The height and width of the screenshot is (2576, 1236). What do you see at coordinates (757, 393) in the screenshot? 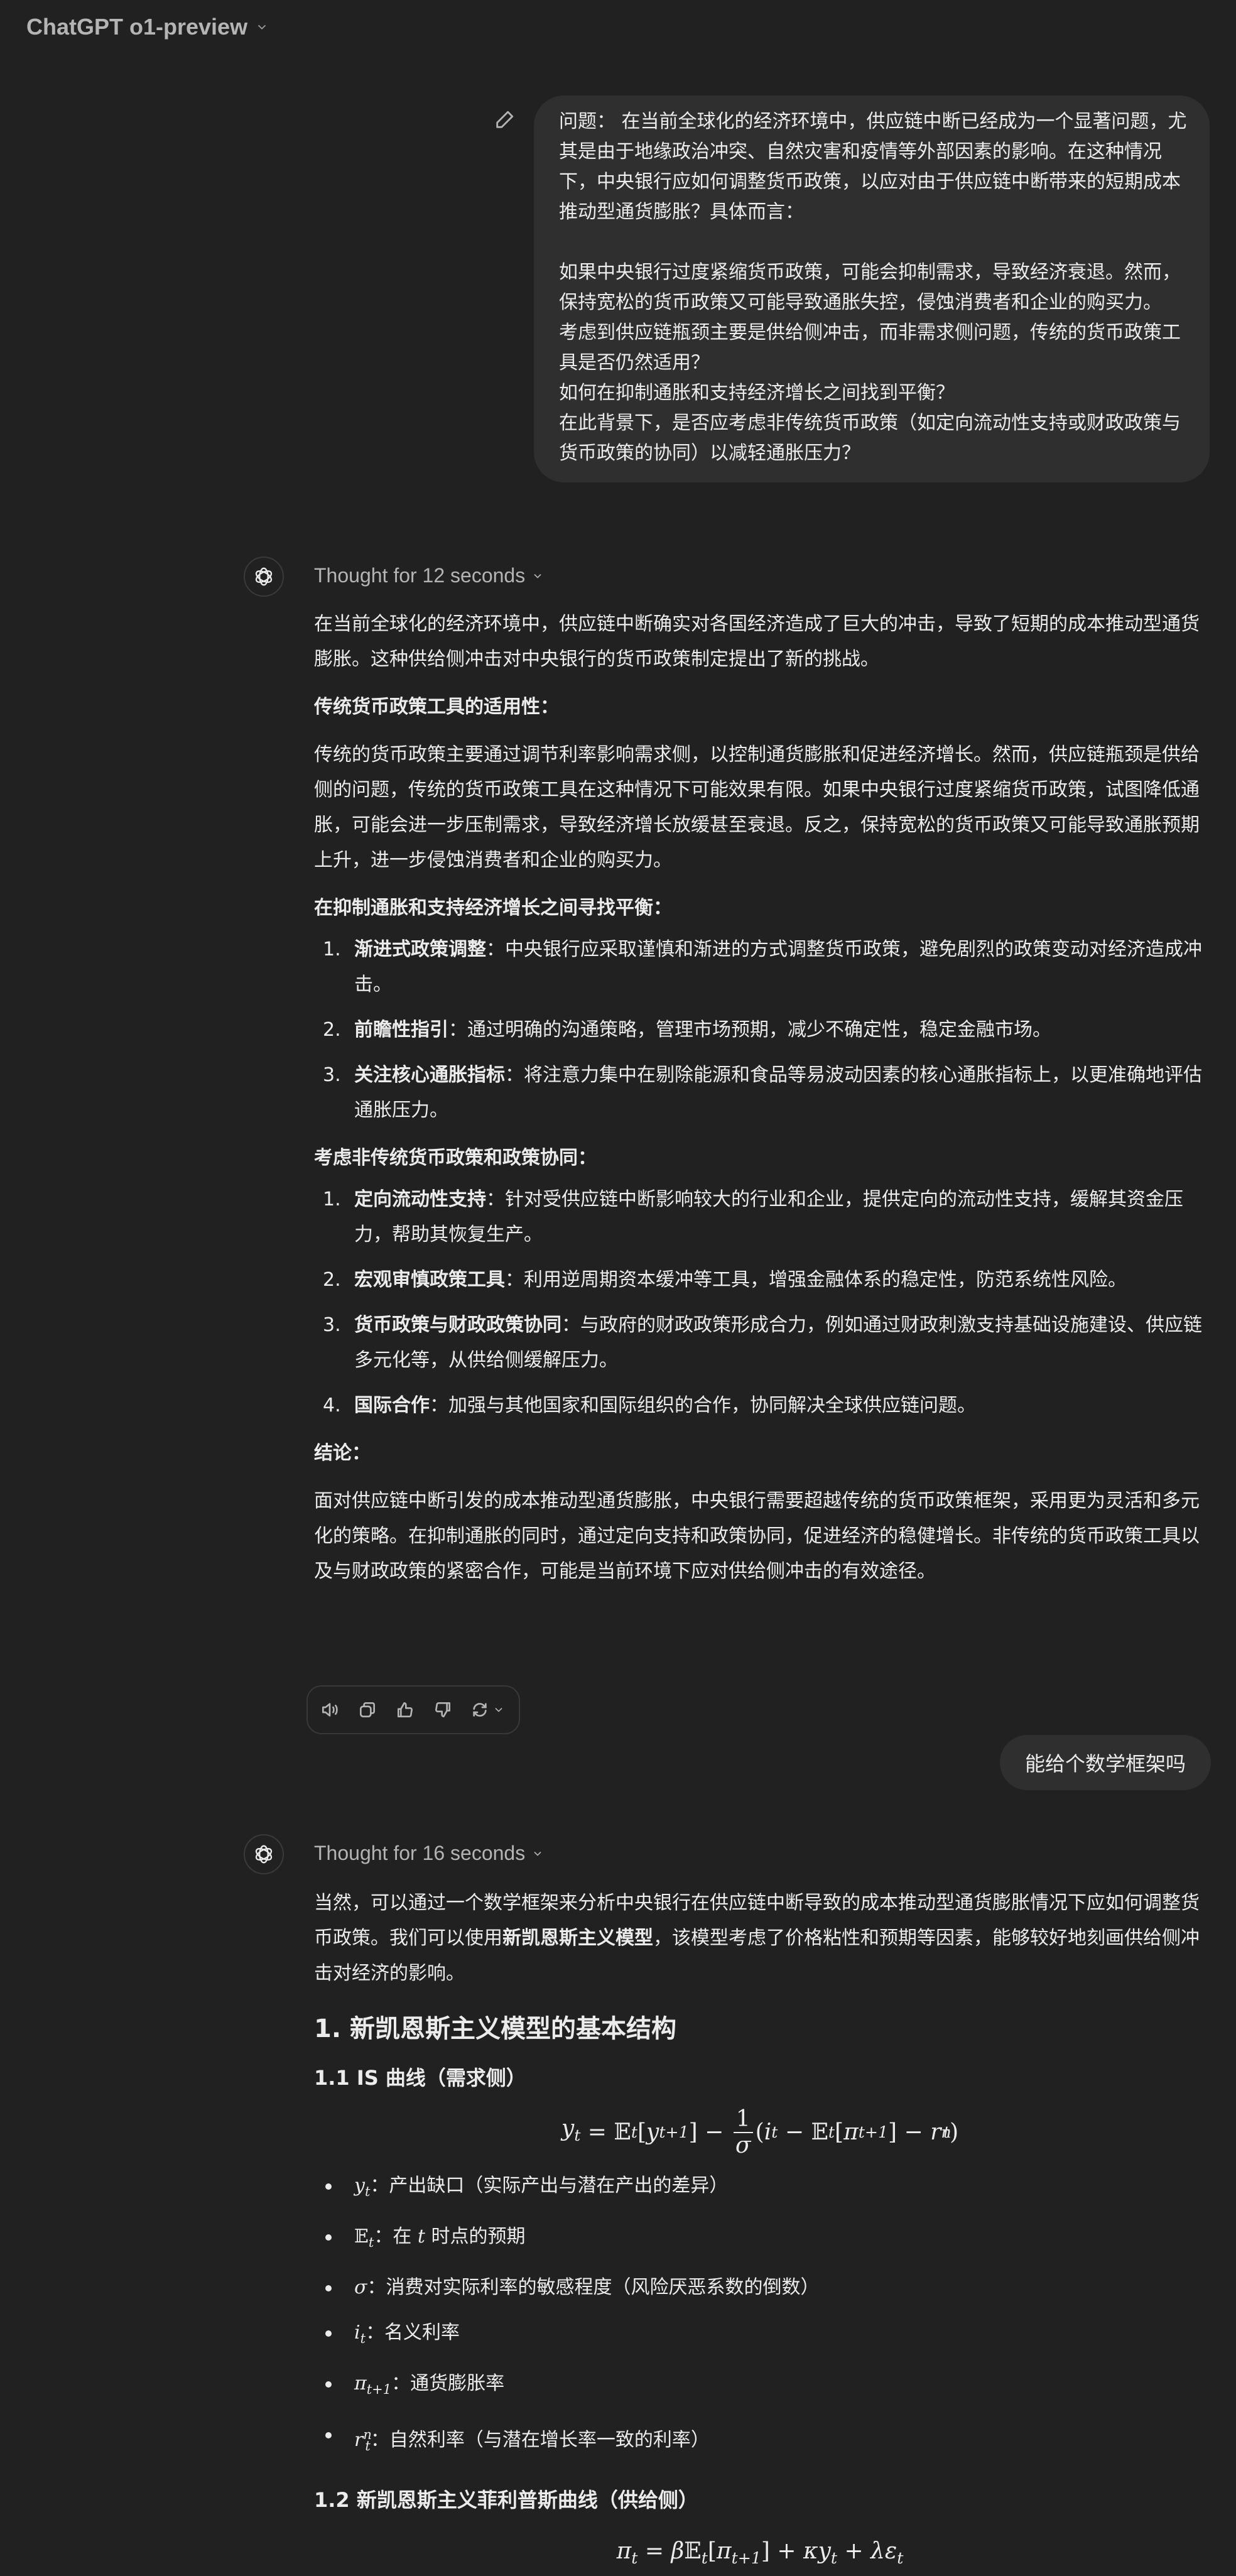
I see `user-message-paragraph: 如何在抑制通胀和支持经济增长之间找到平衡？` at bounding box center [757, 393].